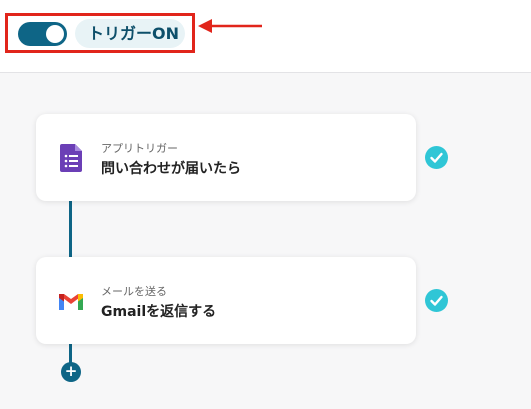 The width and height of the screenshot is (531, 409). Describe the element at coordinates (100, 33) in the screenshot. I see `annotation-highlight-box` at that location.